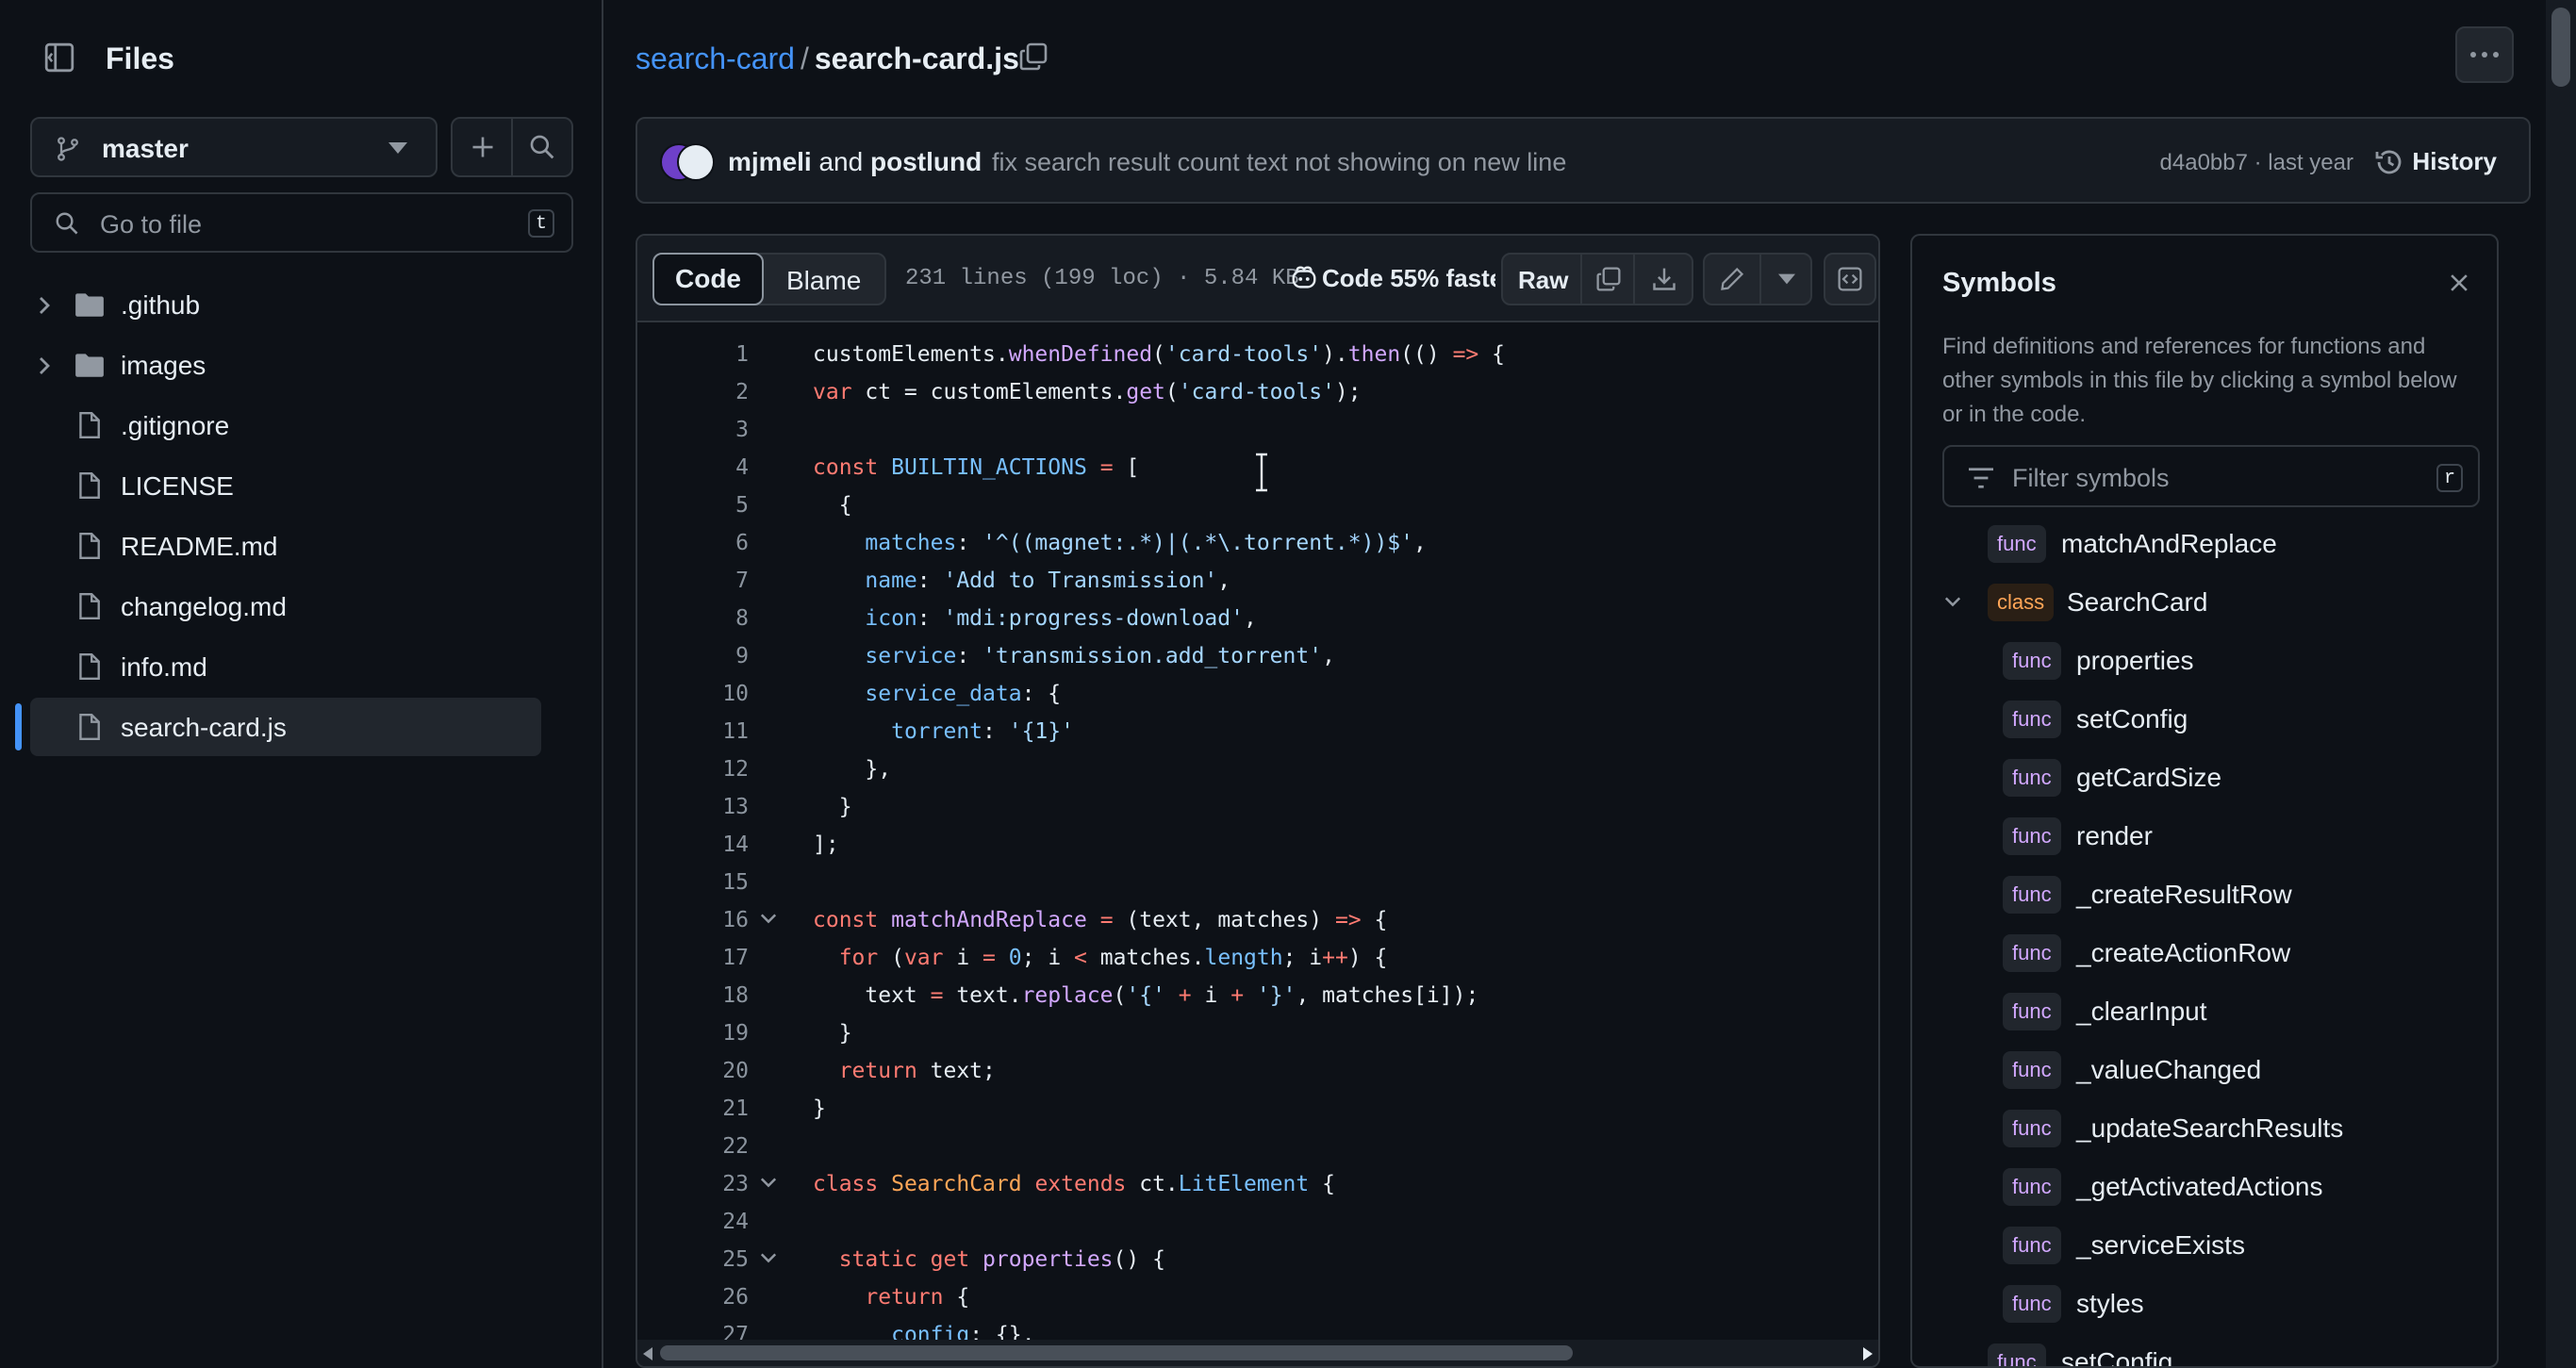 The width and height of the screenshot is (2576, 1368). I want to click on symbol-item-createactionrow: func _createActionRow, so click(2204, 953).